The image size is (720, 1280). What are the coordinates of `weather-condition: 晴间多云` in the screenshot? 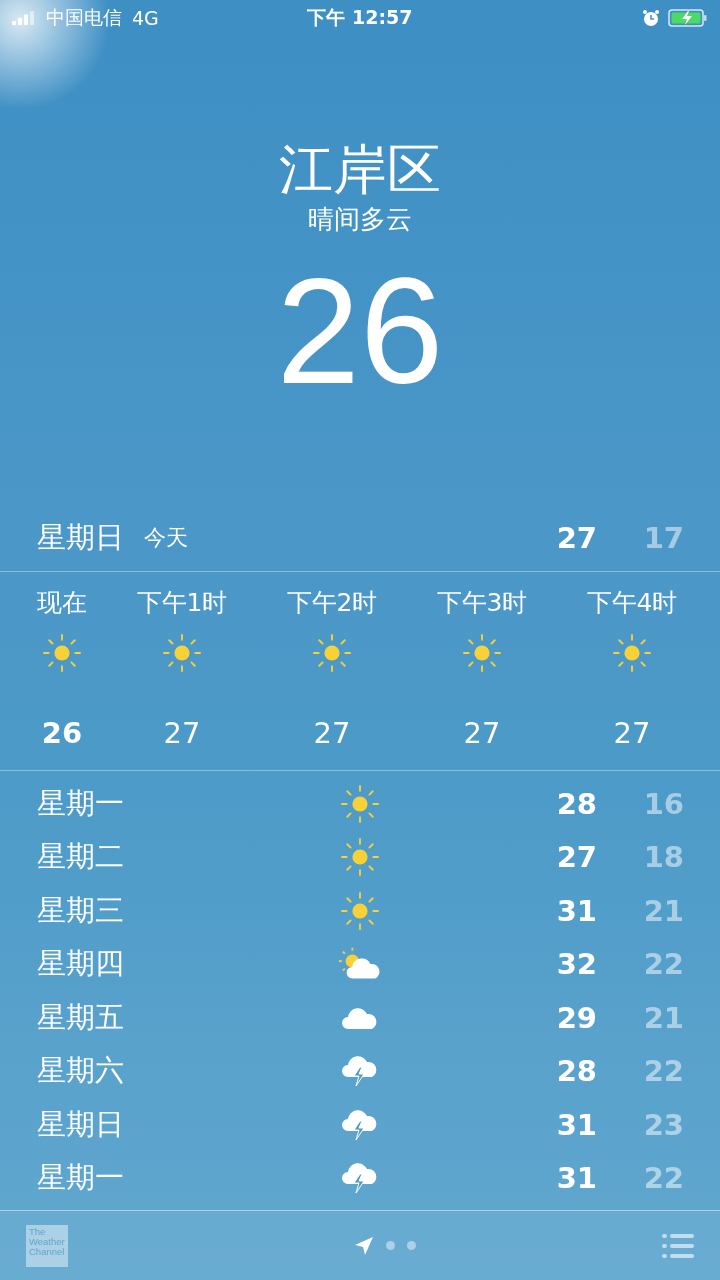 It's located at (360, 219).